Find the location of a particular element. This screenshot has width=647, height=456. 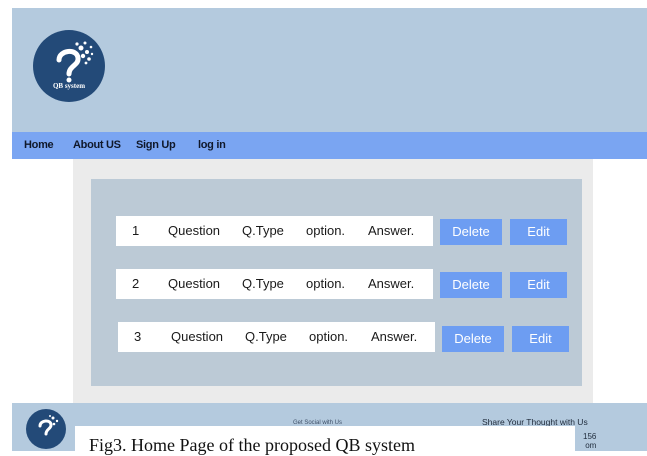

qb-system-logo: QB system is located at coordinates (69, 66).